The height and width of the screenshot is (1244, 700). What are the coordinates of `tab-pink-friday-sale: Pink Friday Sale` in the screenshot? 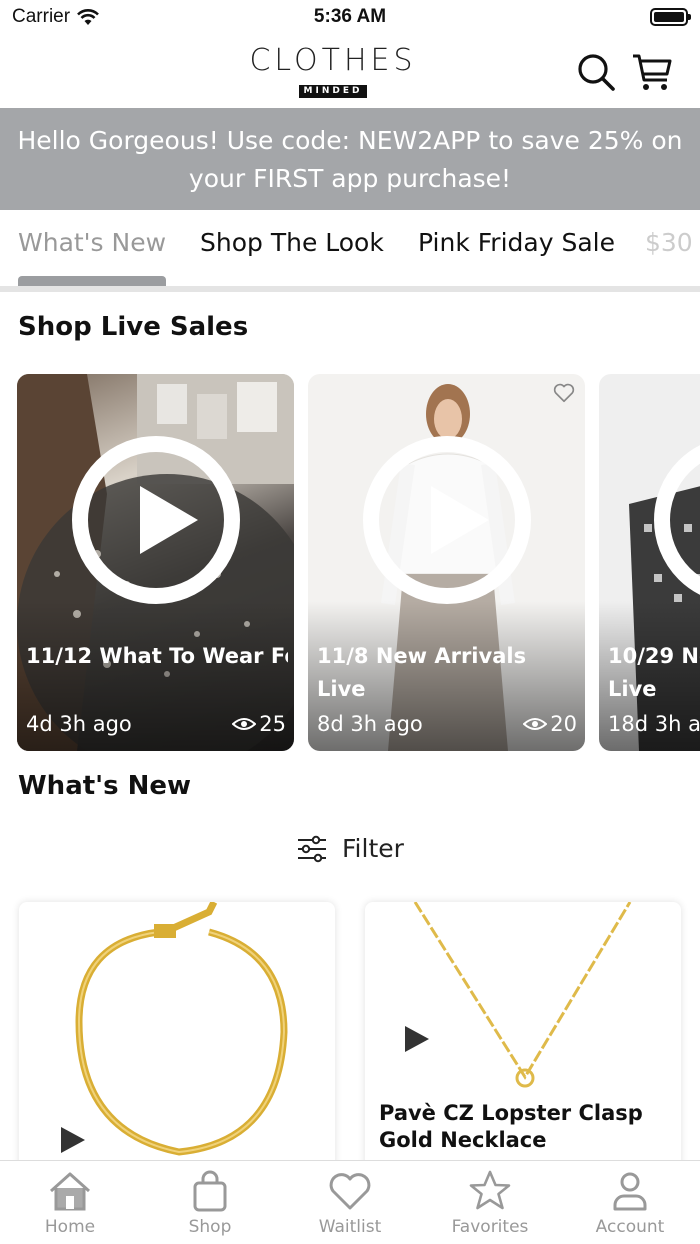 It's located at (516, 242).